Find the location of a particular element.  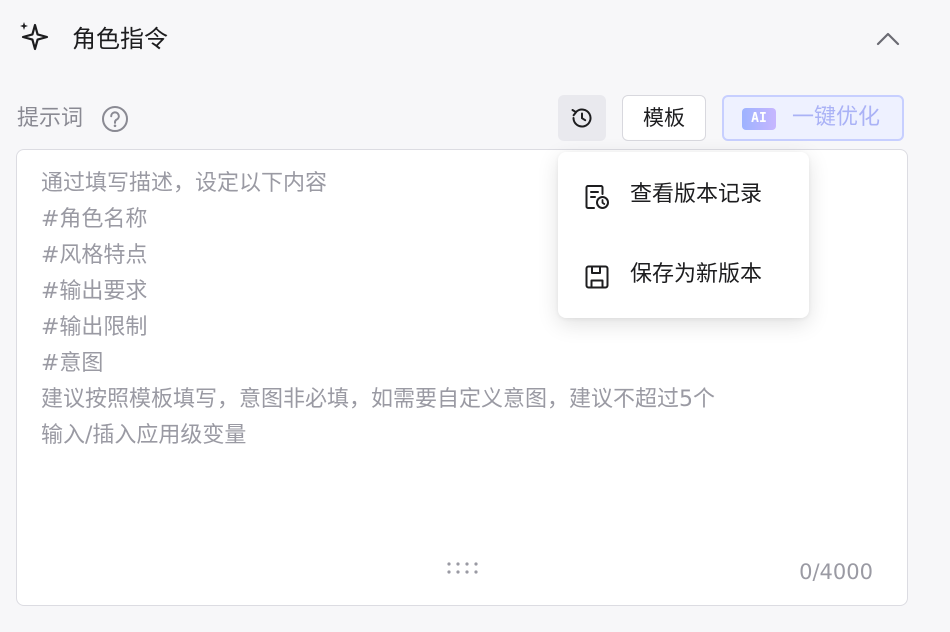

menu-item-save-version: 保存为新版本 is located at coordinates (683, 275).